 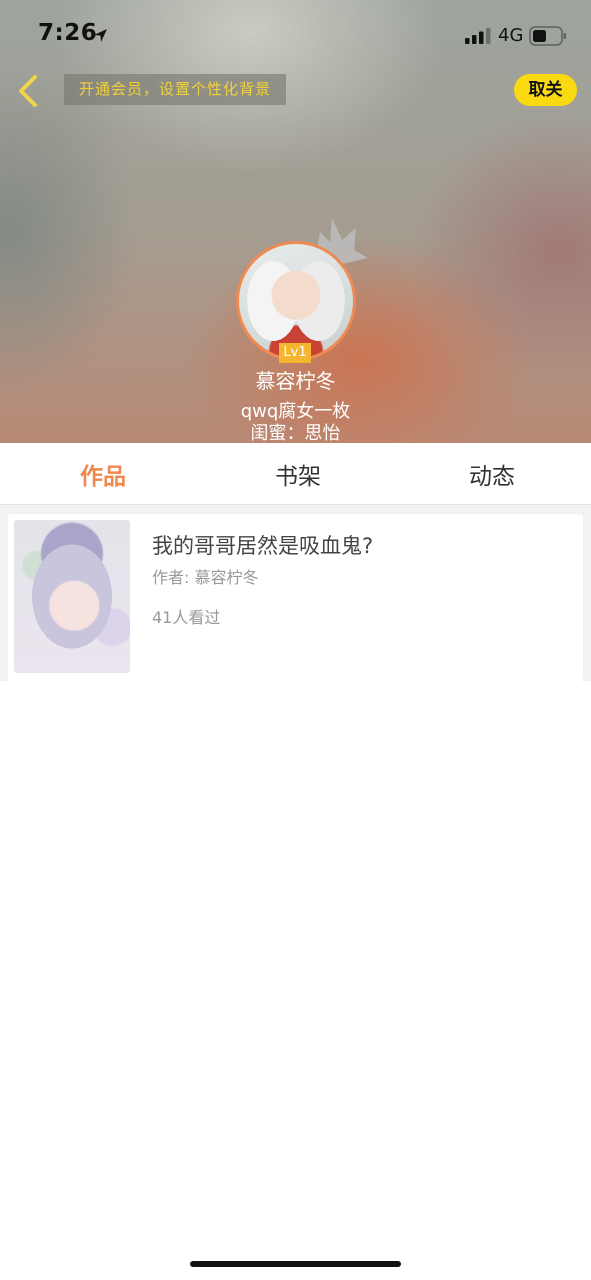 I want to click on tab-bookshelf: 书架, so click(x=298, y=474).